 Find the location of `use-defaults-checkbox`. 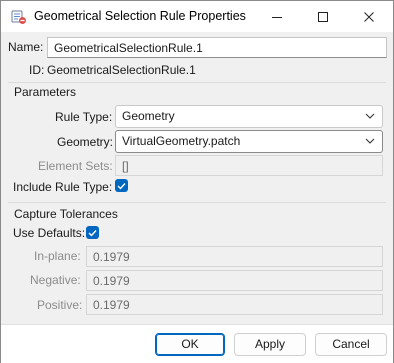

use-defaults-checkbox is located at coordinates (92, 232).